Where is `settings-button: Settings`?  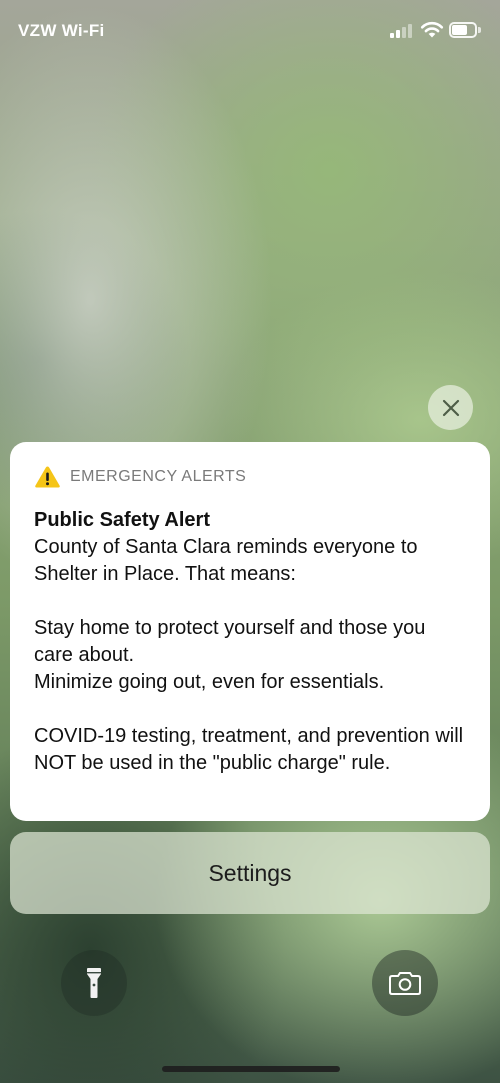 settings-button: Settings is located at coordinates (250, 873).